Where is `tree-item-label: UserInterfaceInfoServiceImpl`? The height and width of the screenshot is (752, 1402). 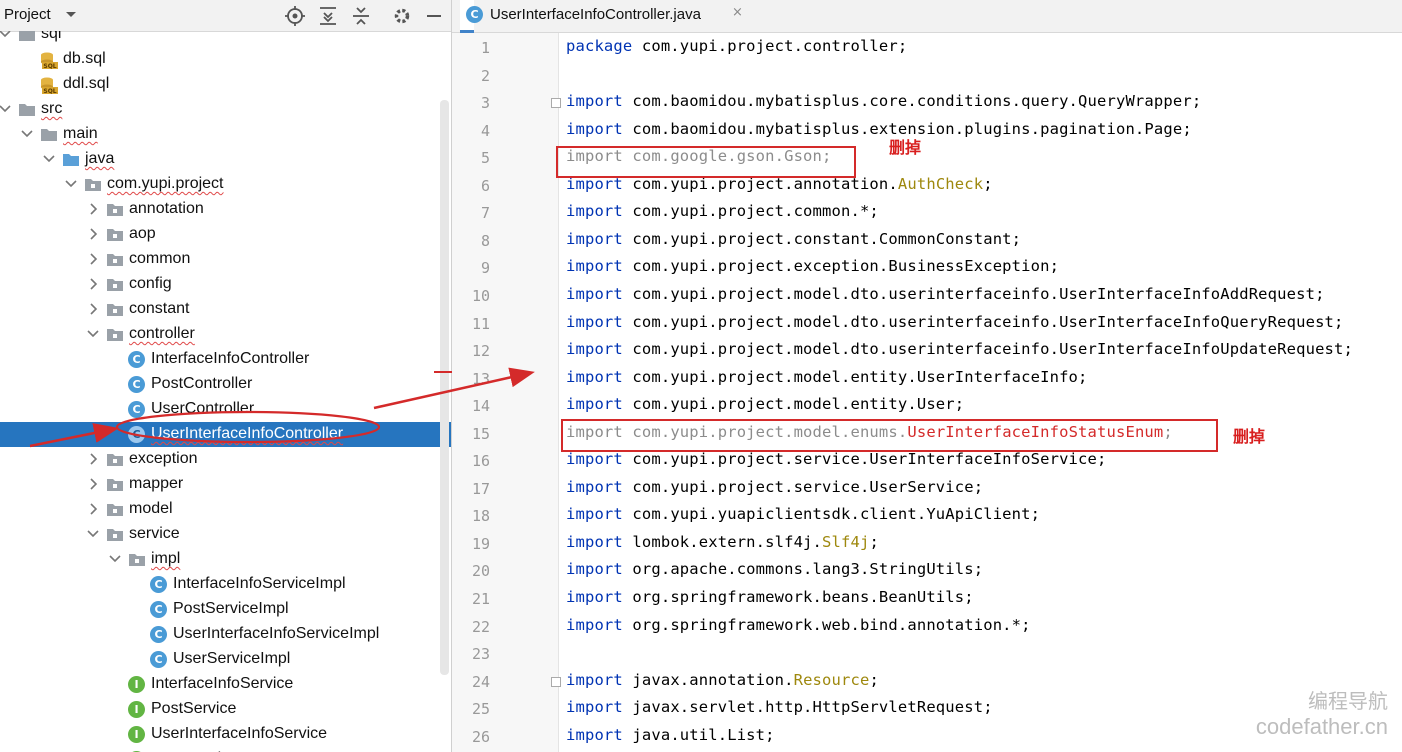
tree-item-label: UserInterfaceInfoServiceImpl is located at coordinates (276, 633).